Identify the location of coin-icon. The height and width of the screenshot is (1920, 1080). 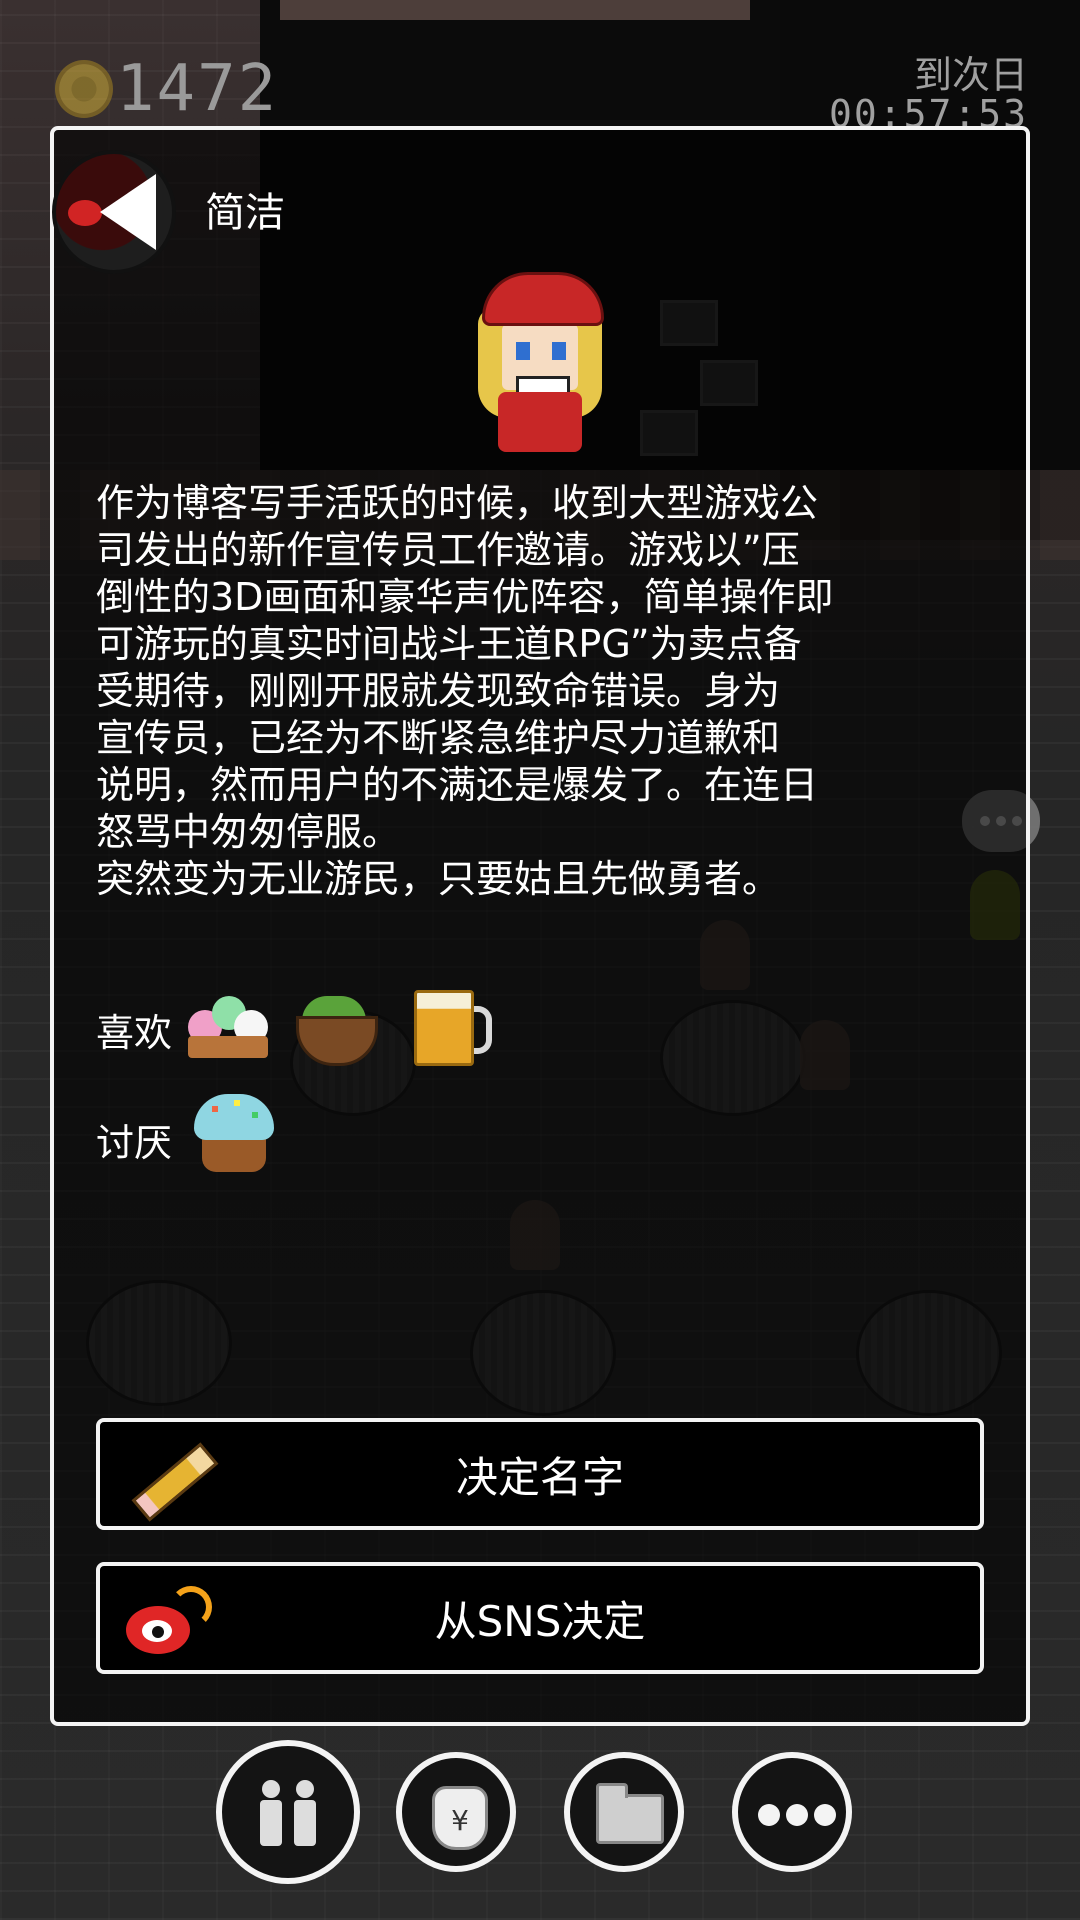
(84, 89).